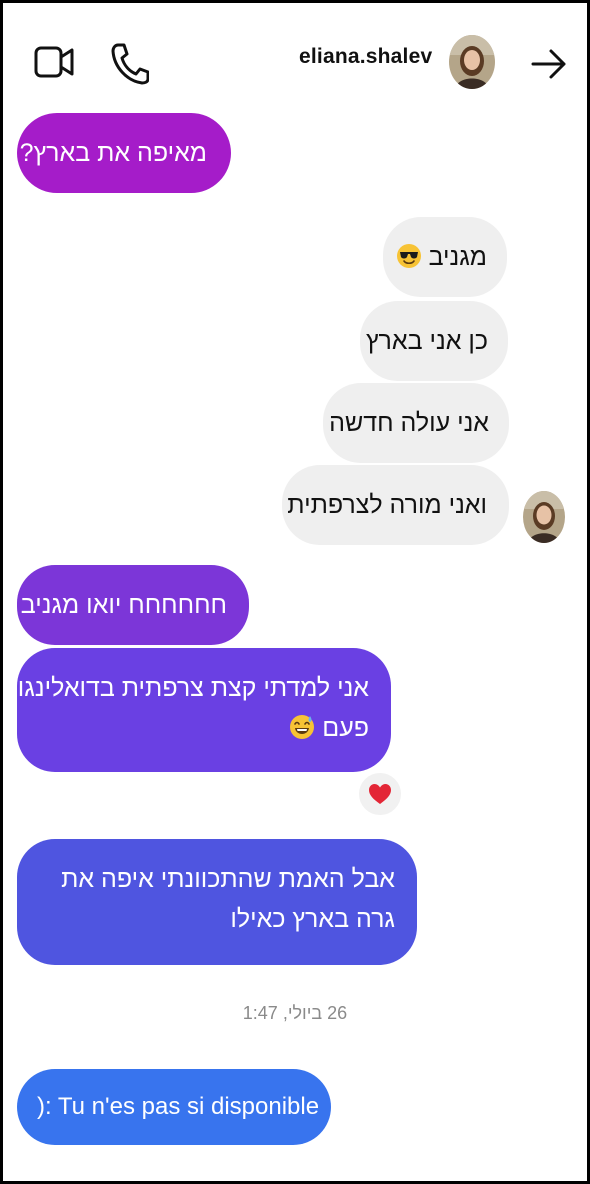 This screenshot has height=1184, width=590. Describe the element at coordinates (544, 517) in the screenshot. I see `sender-avatar` at that location.